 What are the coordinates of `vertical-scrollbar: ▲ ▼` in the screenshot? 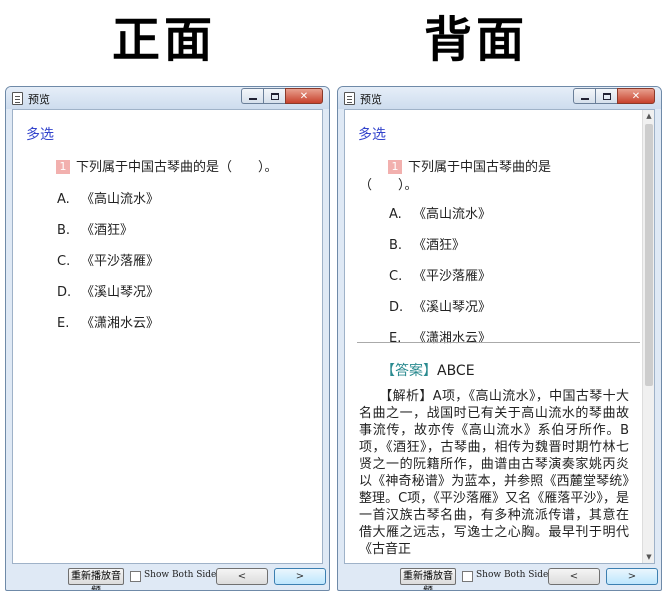 It's located at (648, 336).